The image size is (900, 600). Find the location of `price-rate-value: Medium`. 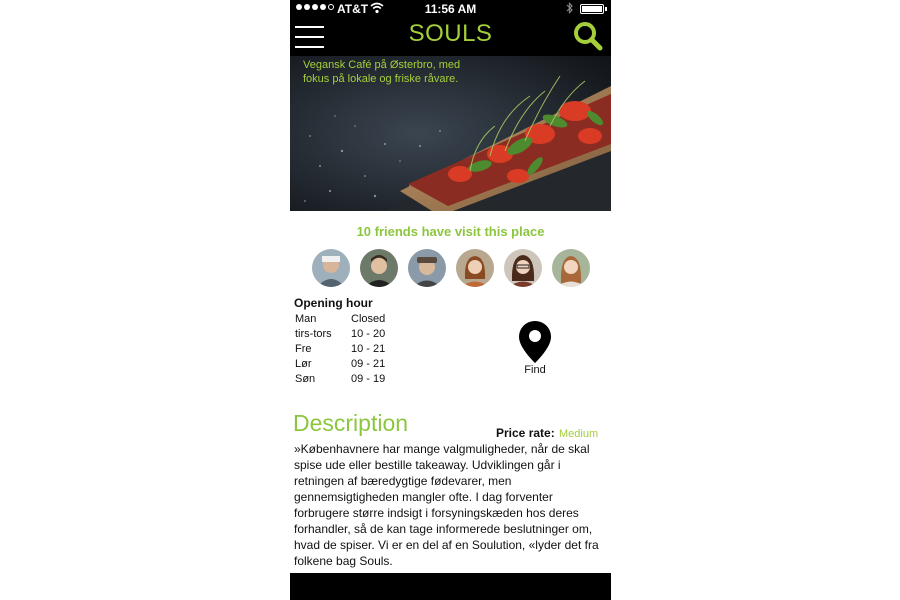

price-rate-value: Medium is located at coordinates (579, 434).